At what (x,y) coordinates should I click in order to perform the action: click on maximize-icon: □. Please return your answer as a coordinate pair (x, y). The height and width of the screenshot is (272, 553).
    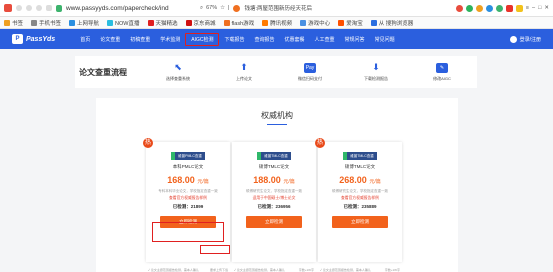
    Looking at the image, I should click on (539, 8).